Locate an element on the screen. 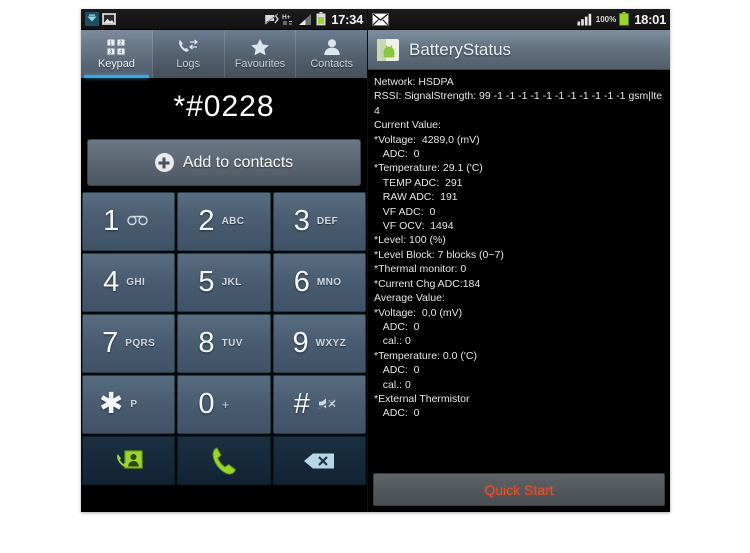  current-value-header: Current Value: is located at coordinates (407, 125).